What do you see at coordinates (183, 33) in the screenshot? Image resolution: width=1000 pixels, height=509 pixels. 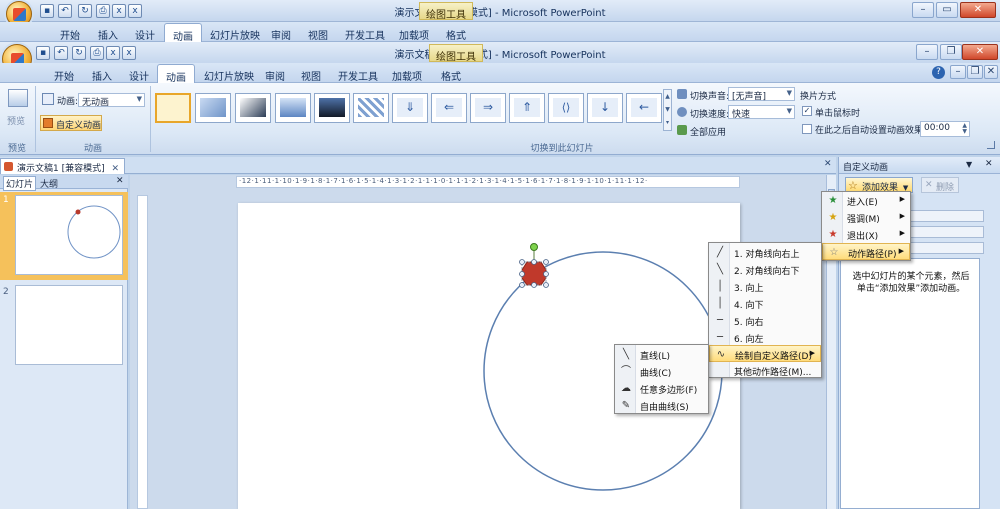 I see `back-tab-animation: 动画` at bounding box center [183, 33].